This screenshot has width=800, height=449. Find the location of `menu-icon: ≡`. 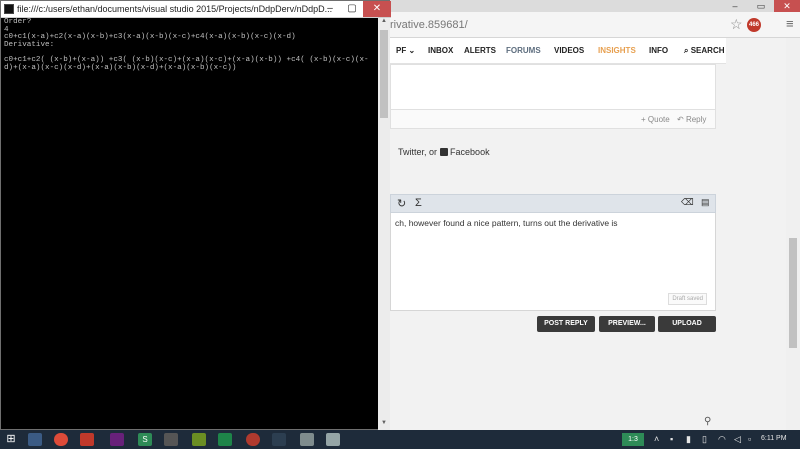

menu-icon: ≡ is located at coordinates (790, 23).